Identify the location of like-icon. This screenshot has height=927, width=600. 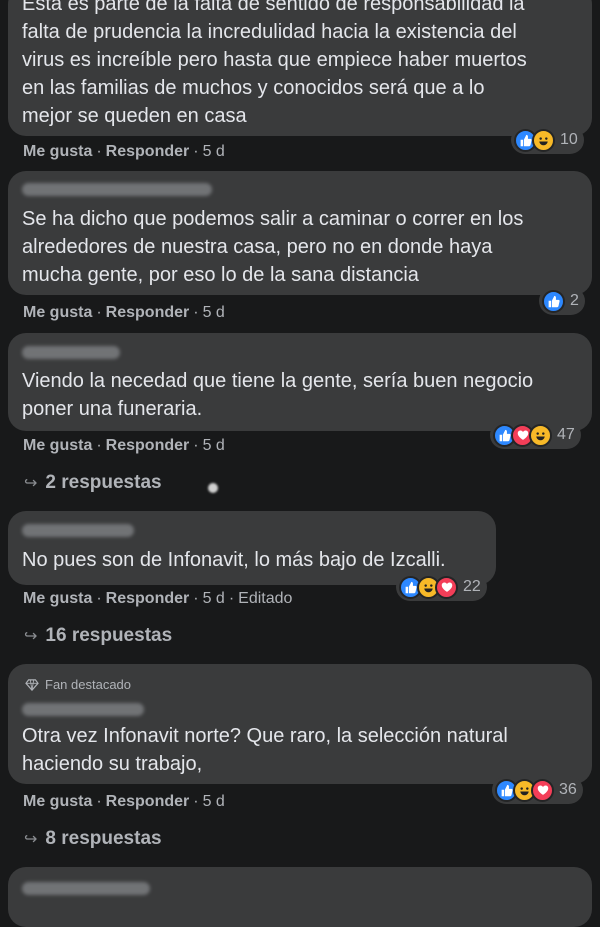
(553, 301).